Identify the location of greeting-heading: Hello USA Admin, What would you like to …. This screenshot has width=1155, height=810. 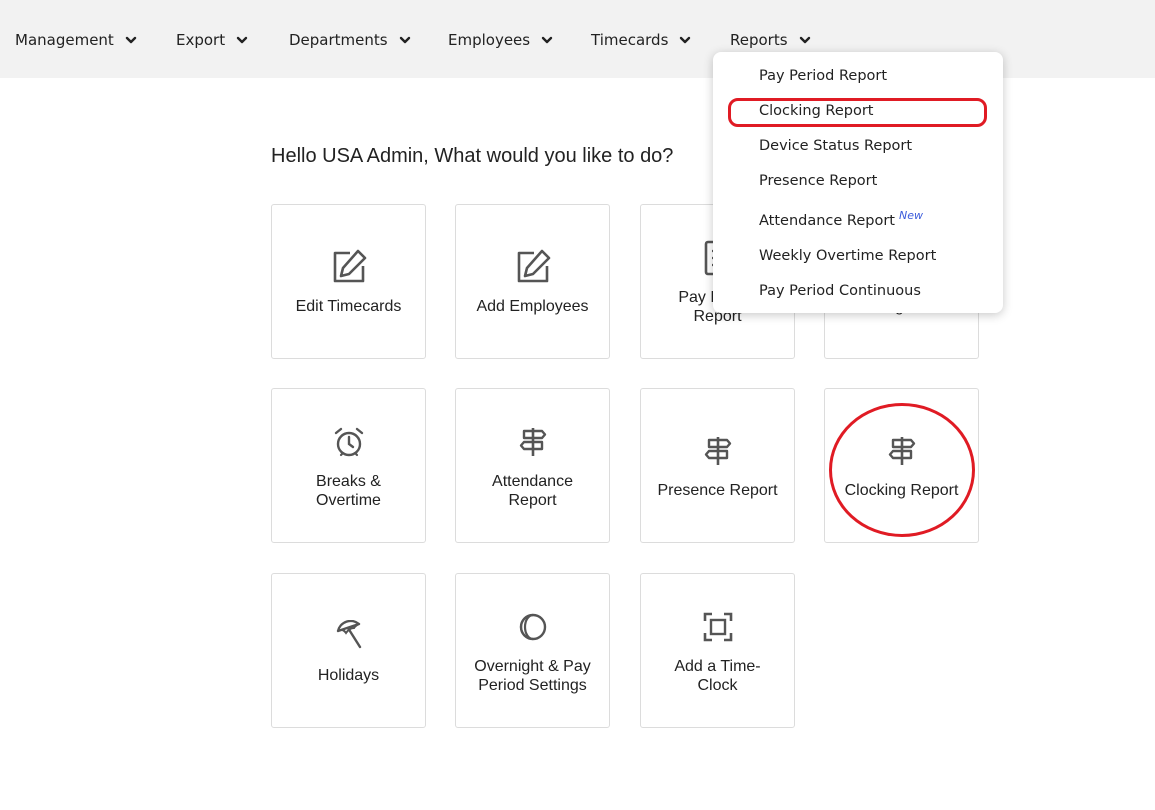
(472, 156).